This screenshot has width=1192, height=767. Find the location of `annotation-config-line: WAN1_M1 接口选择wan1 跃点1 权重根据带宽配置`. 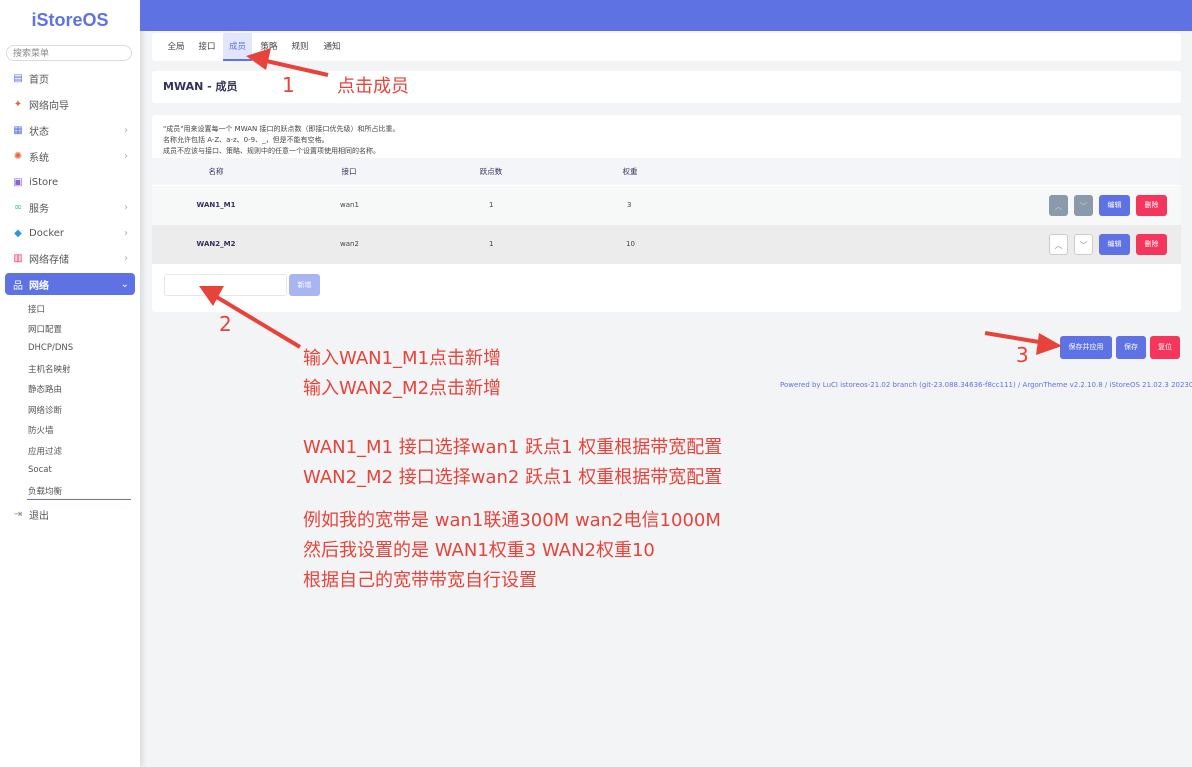

annotation-config-line: WAN1_M1 接口选择wan1 跃点1 权重根据带宽配置 is located at coordinates (513, 447).